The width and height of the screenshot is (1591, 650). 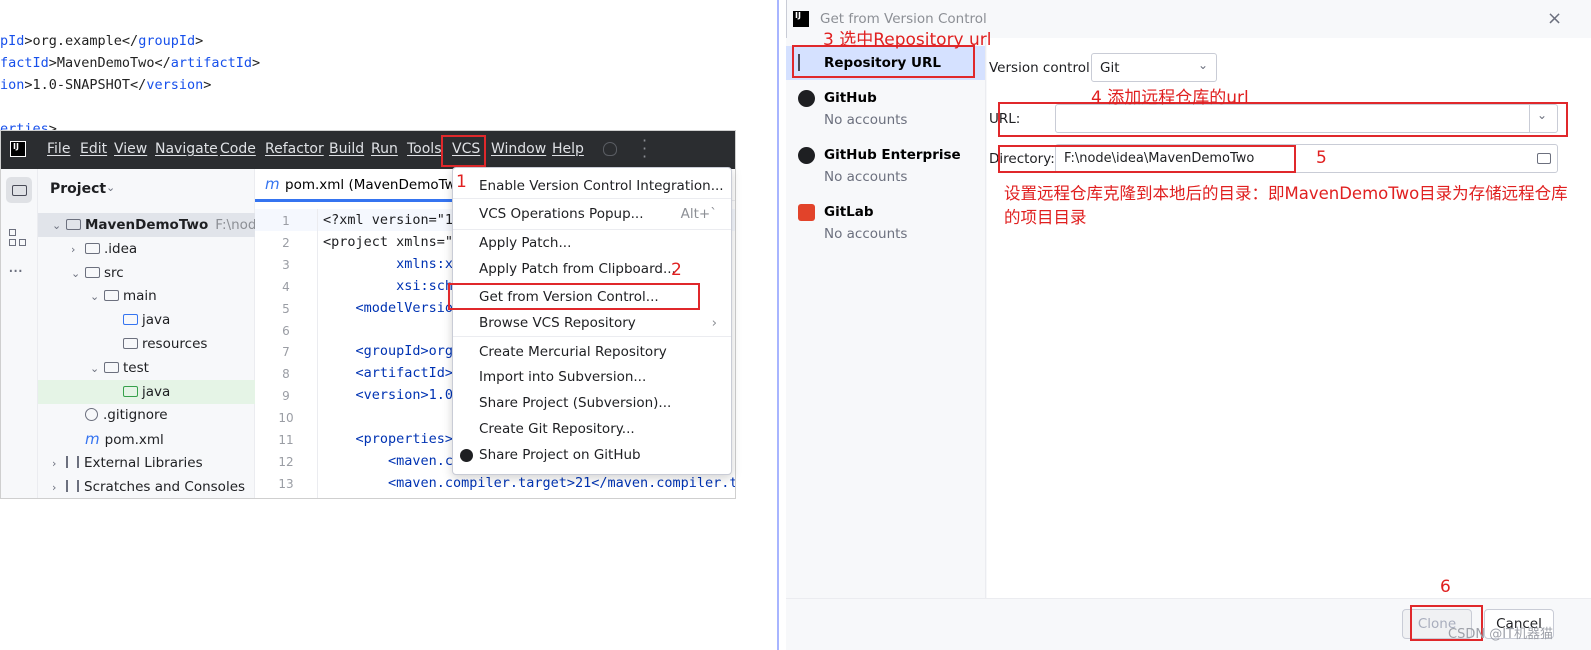 What do you see at coordinates (58, 149) in the screenshot?
I see `menu-file: File` at bounding box center [58, 149].